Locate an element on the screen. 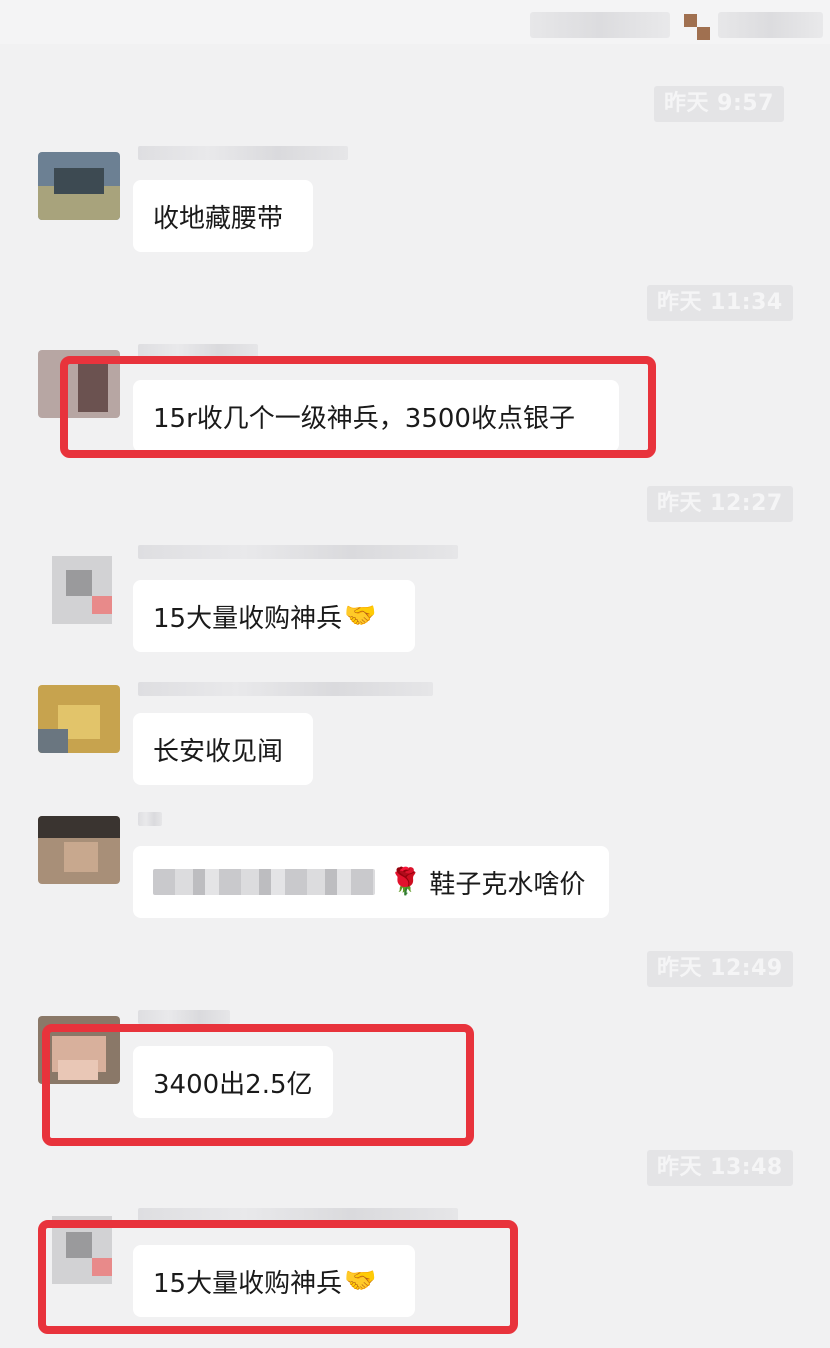  message-text: 3400出2.5亿 is located at coordinates (233, 1084).